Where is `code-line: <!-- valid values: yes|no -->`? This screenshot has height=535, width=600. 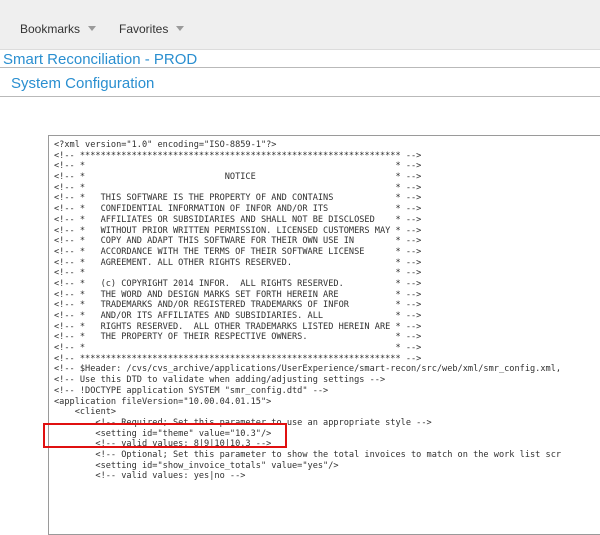
code-line: <!-- valid values: yes|no --> is located at coordinates (150, 476).